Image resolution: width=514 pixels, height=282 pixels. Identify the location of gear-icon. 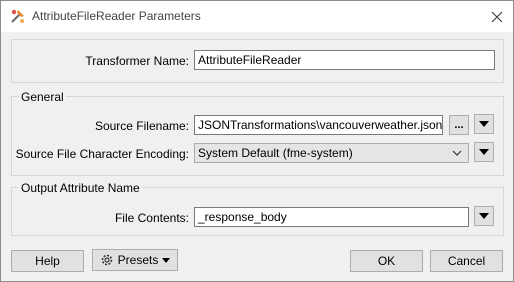
(106, 260).